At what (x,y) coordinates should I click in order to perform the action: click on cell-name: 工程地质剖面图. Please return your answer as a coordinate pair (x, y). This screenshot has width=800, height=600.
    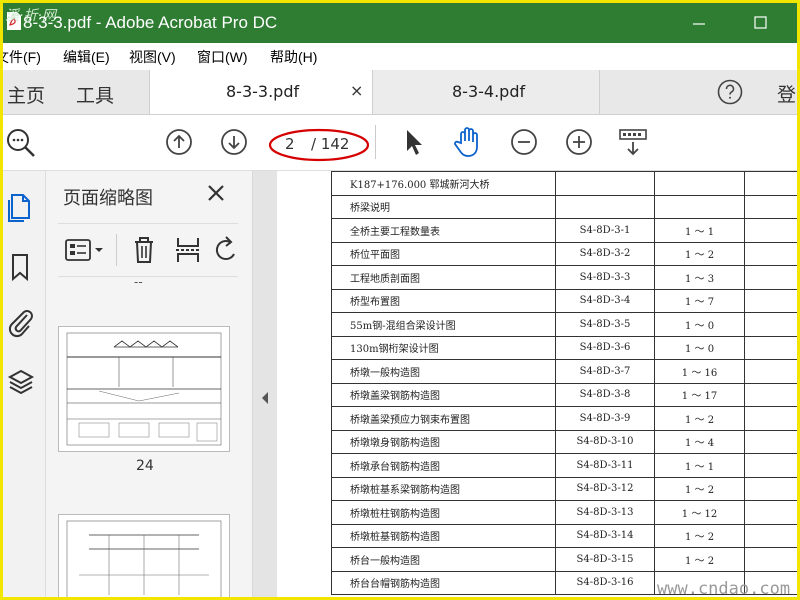
    Looking at the image, I should click on (443, 277).